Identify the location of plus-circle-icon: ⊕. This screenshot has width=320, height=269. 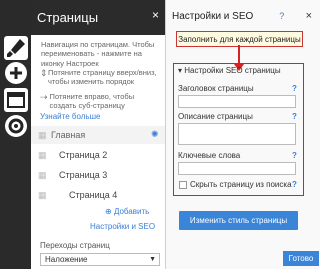
(108, 211).